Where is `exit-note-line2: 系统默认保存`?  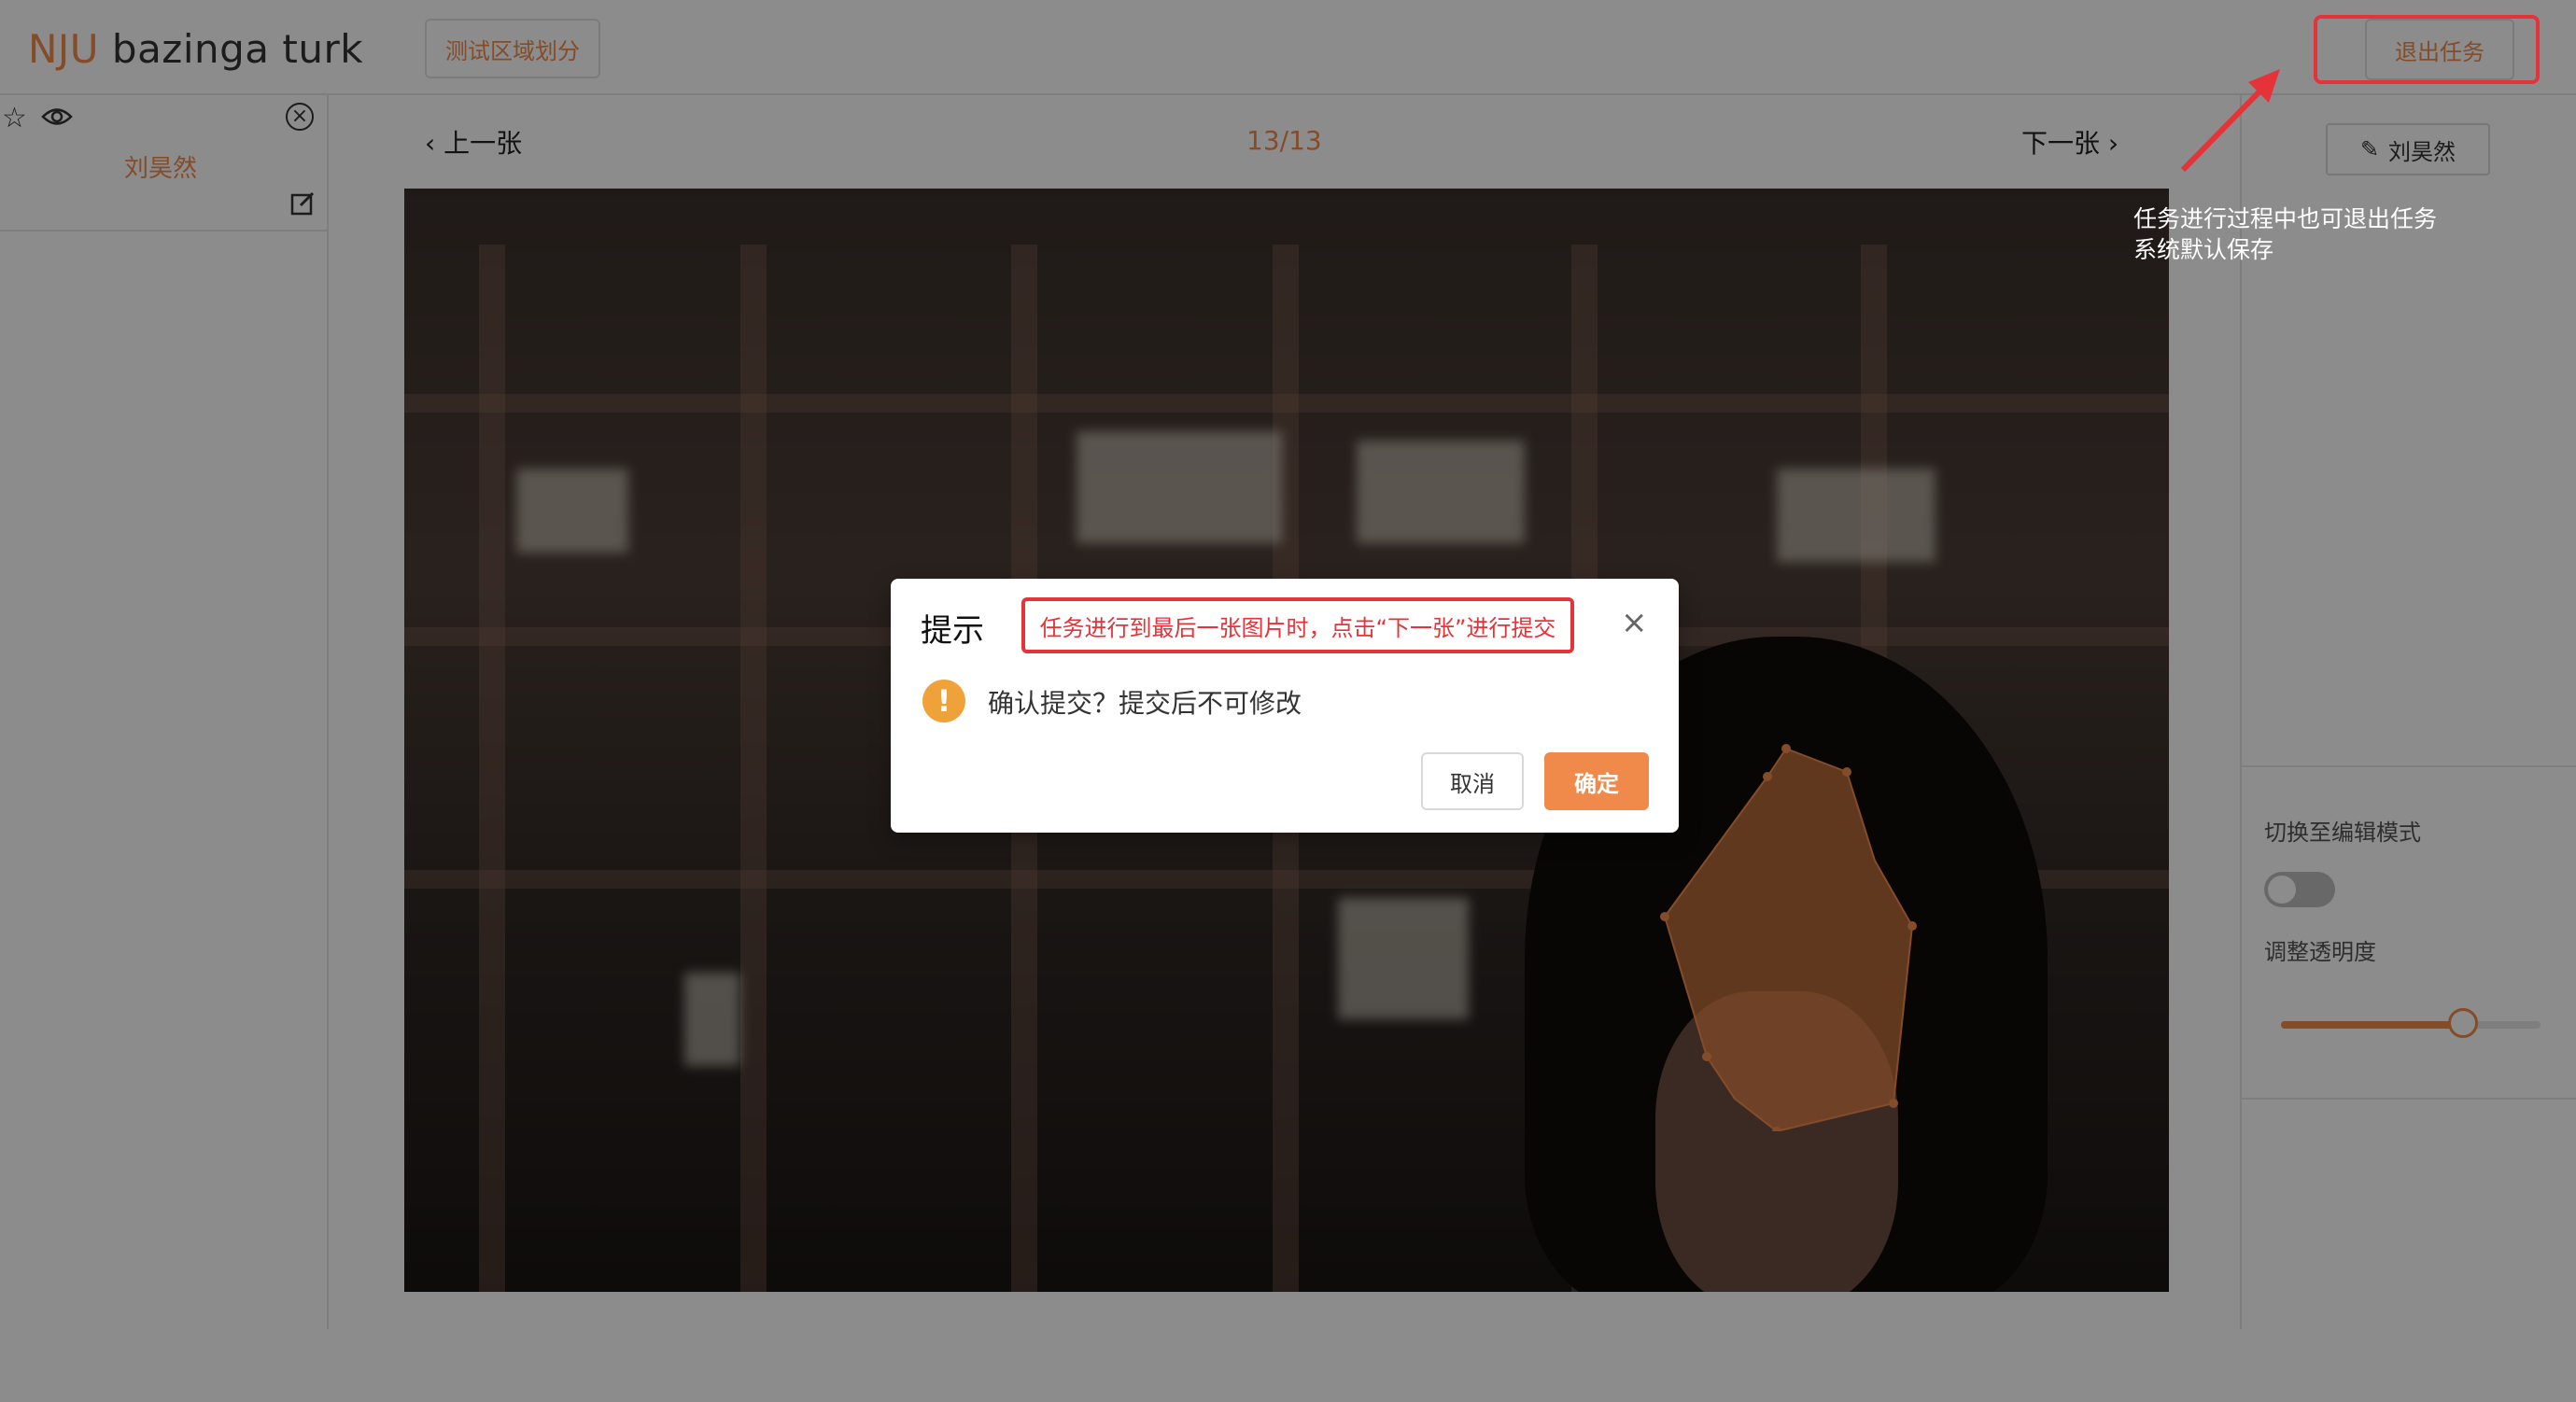 exit-note-line2: 系统默认保存 is located at coordinates (2203, 250).